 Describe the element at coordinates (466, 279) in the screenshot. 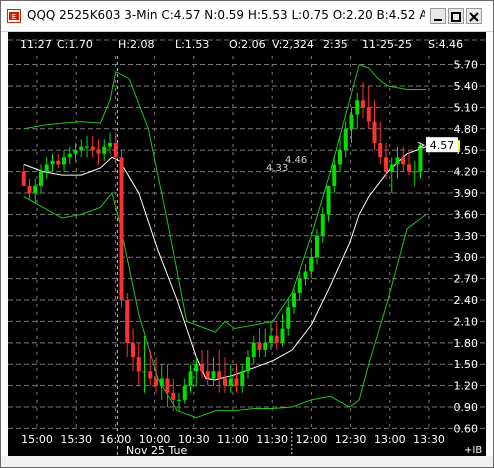

I see `y-tick-label: 2.70` at that location.